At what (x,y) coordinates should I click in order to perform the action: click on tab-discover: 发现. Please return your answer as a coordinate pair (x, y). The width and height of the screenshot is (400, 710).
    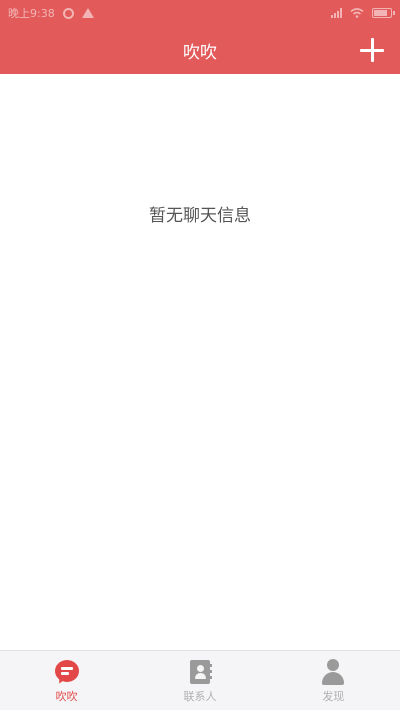
    Looking at the image, I should click on (333, 680).